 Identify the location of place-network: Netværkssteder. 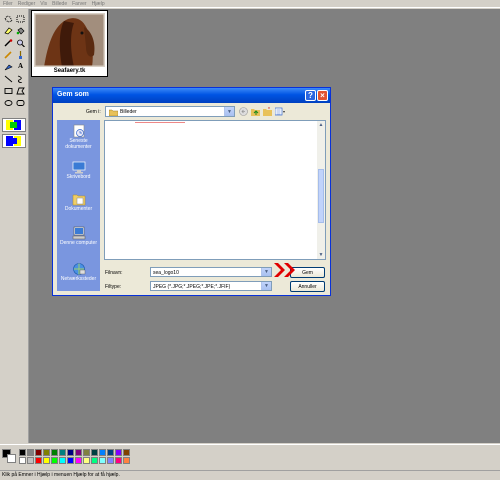
(78, 272).